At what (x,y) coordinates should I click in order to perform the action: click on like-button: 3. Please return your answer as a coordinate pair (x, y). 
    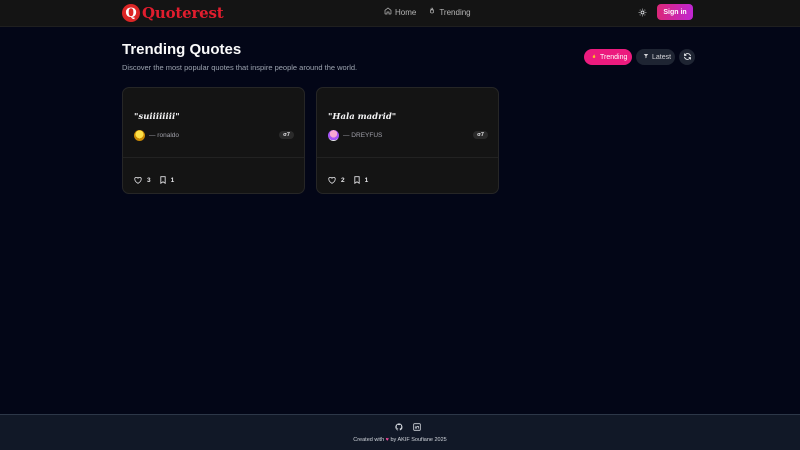
    Looking at the image, I should click on (142, 180).